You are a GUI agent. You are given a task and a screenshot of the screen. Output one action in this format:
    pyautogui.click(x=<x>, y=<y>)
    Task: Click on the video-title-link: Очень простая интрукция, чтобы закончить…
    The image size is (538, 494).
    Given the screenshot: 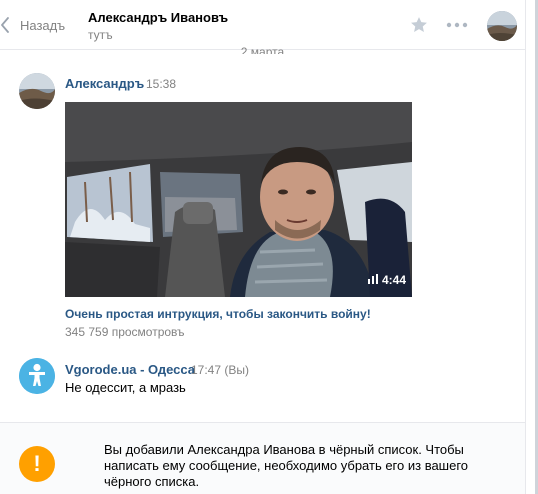 What is the action you would take?
    pyautogui.click(x=218, y=314)
    